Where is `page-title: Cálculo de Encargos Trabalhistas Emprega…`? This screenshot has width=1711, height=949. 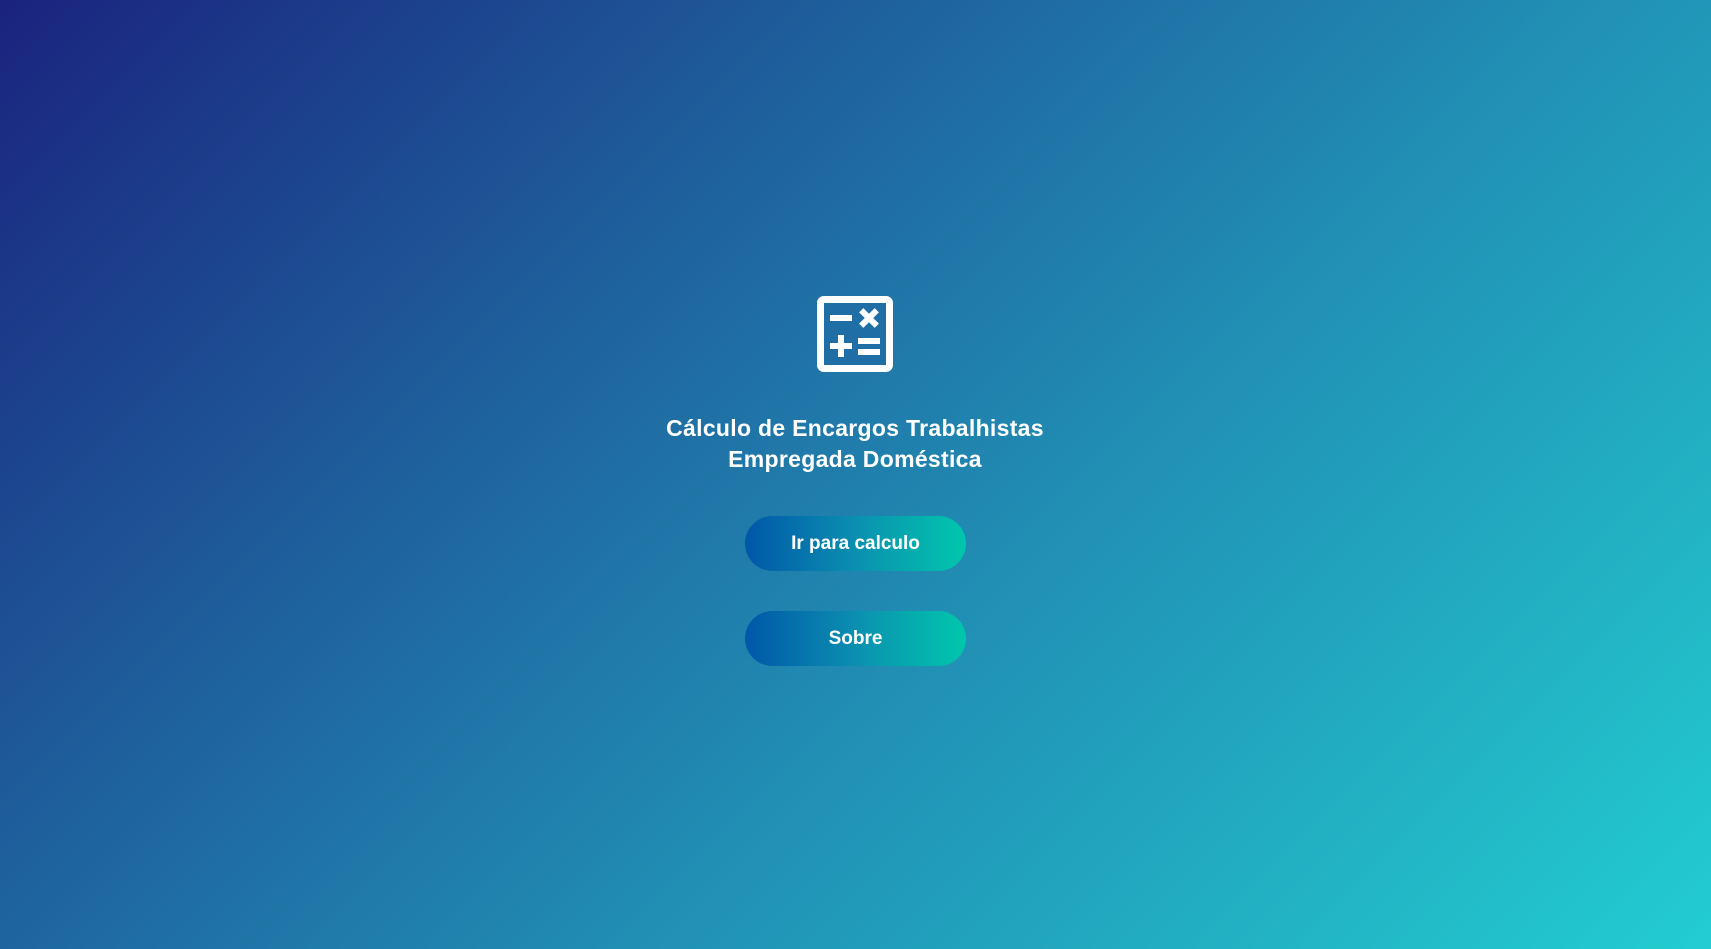
page-title: Cálculo de Encargos Trabalhistas Emprega… is located at coordinates (855, 444).